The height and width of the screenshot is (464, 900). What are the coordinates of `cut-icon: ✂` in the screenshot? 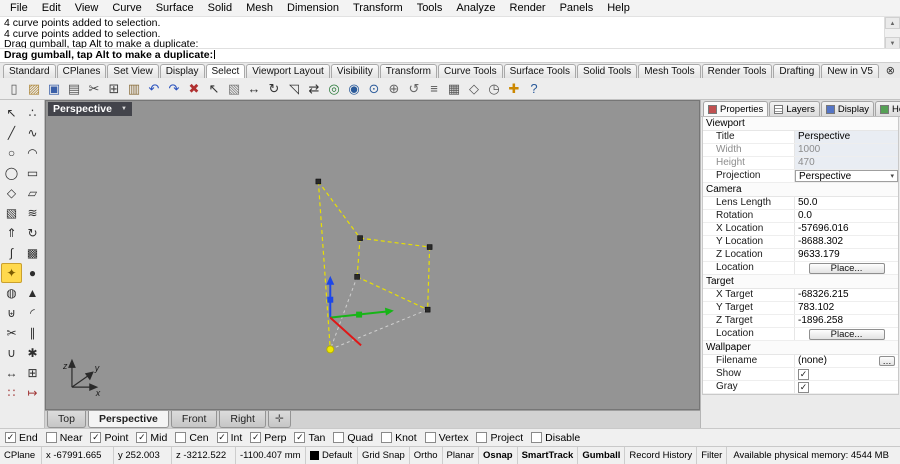 It's located at (94, 89).